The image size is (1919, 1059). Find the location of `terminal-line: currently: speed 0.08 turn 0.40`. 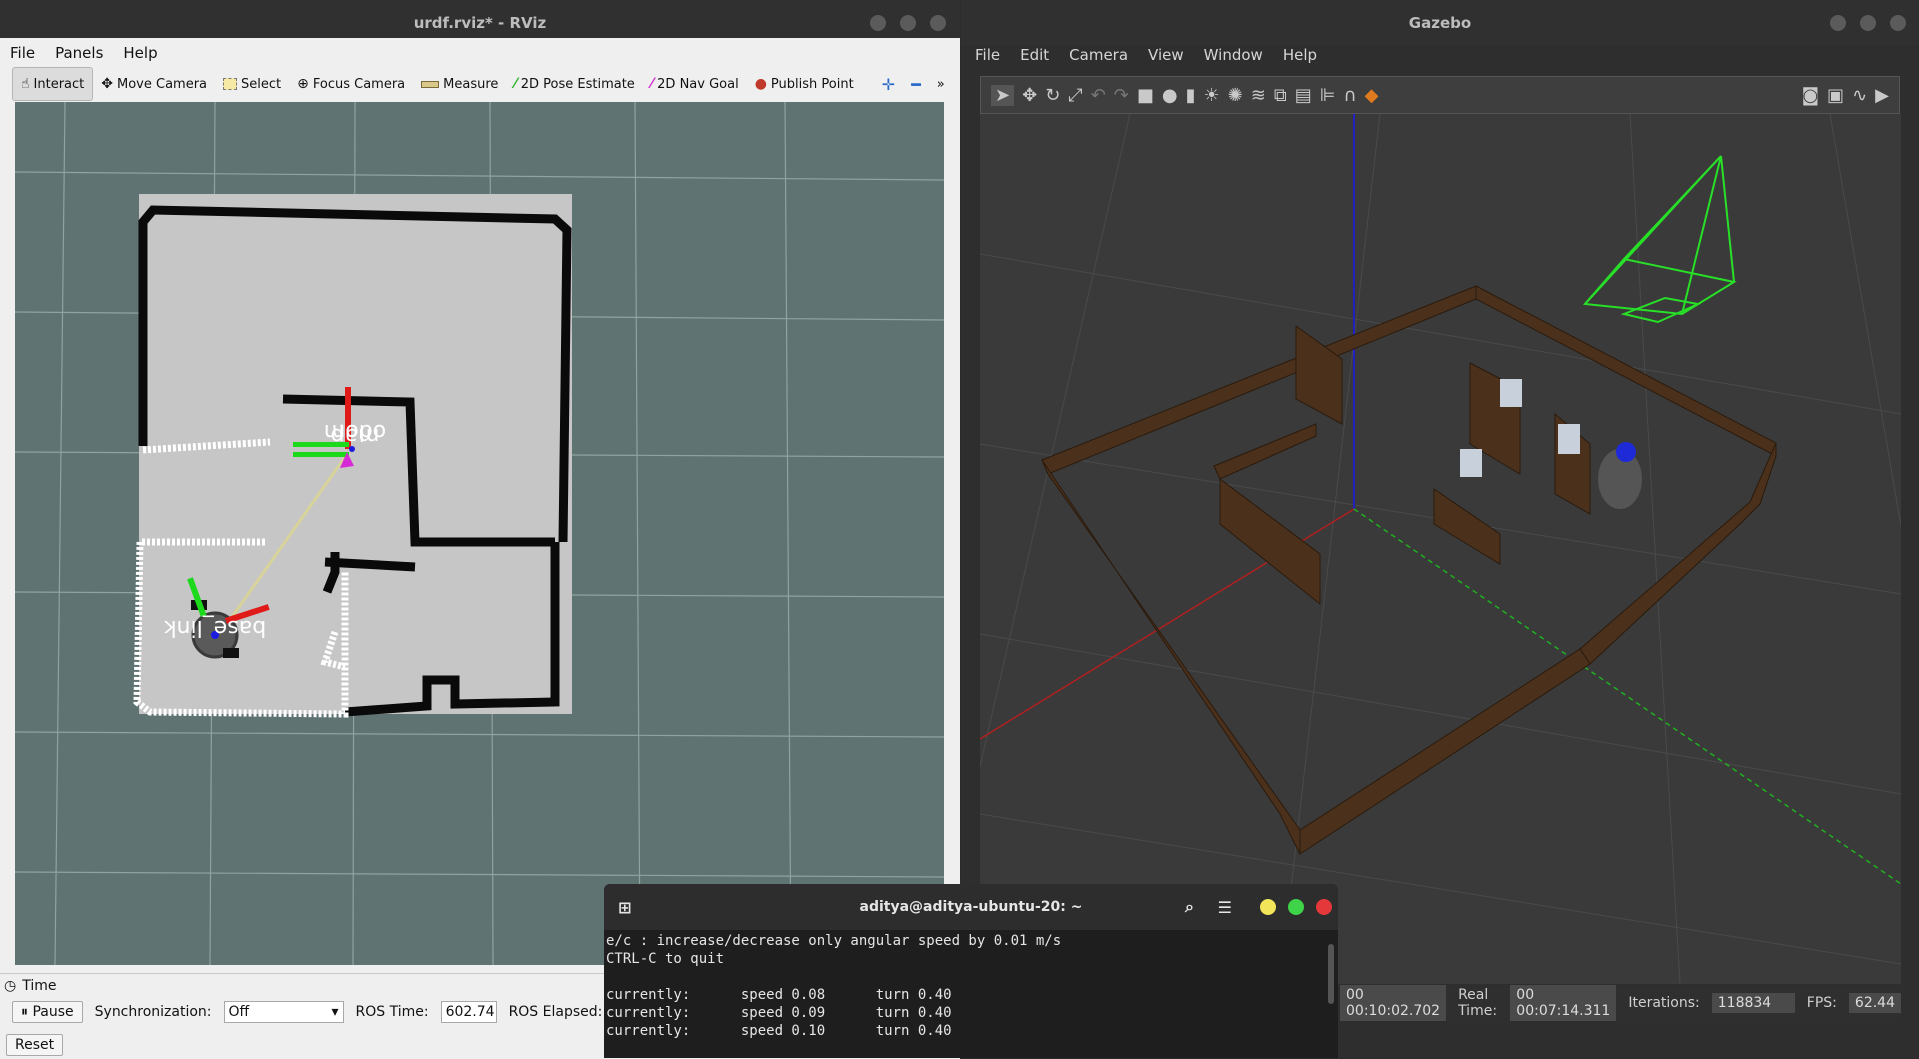

terminal-line: currently: speed 0.08 turn 0.40 is located at coordinates (779, 995).